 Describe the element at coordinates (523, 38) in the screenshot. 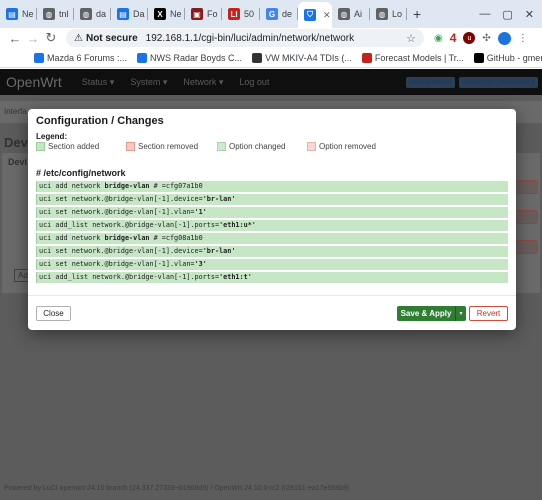

I see `kebab-menu-icon: ⋮` at that location.